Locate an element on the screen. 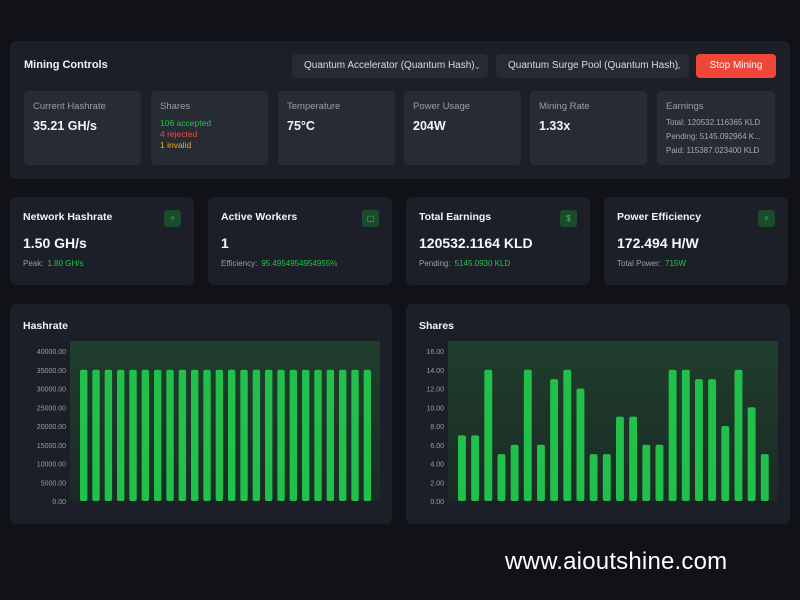  stat-mining-rate: Mining Rate 1.33x is located at coordinates (588, 128).